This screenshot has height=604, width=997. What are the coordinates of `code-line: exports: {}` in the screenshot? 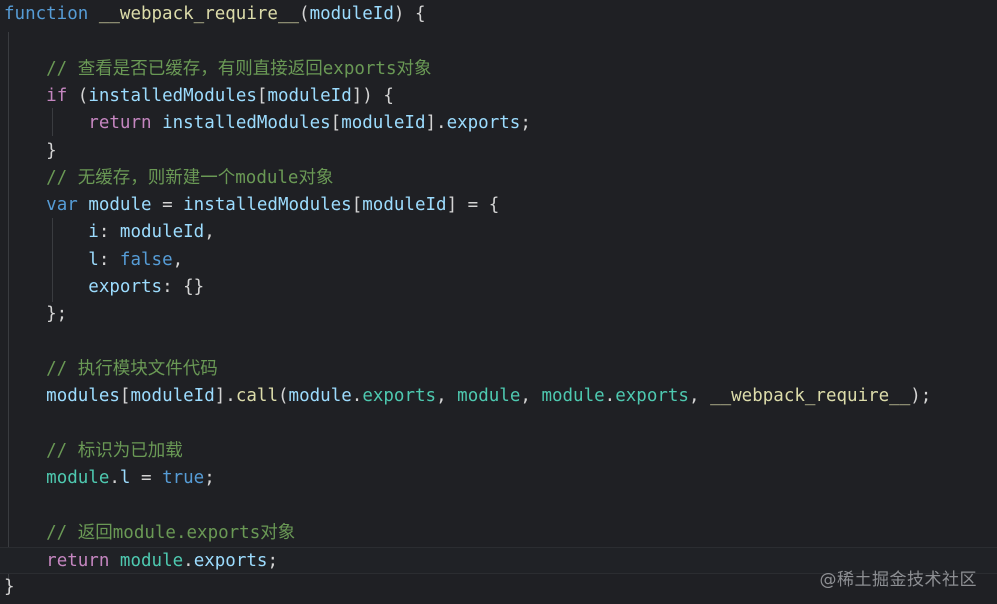 It's located at (498, 287).